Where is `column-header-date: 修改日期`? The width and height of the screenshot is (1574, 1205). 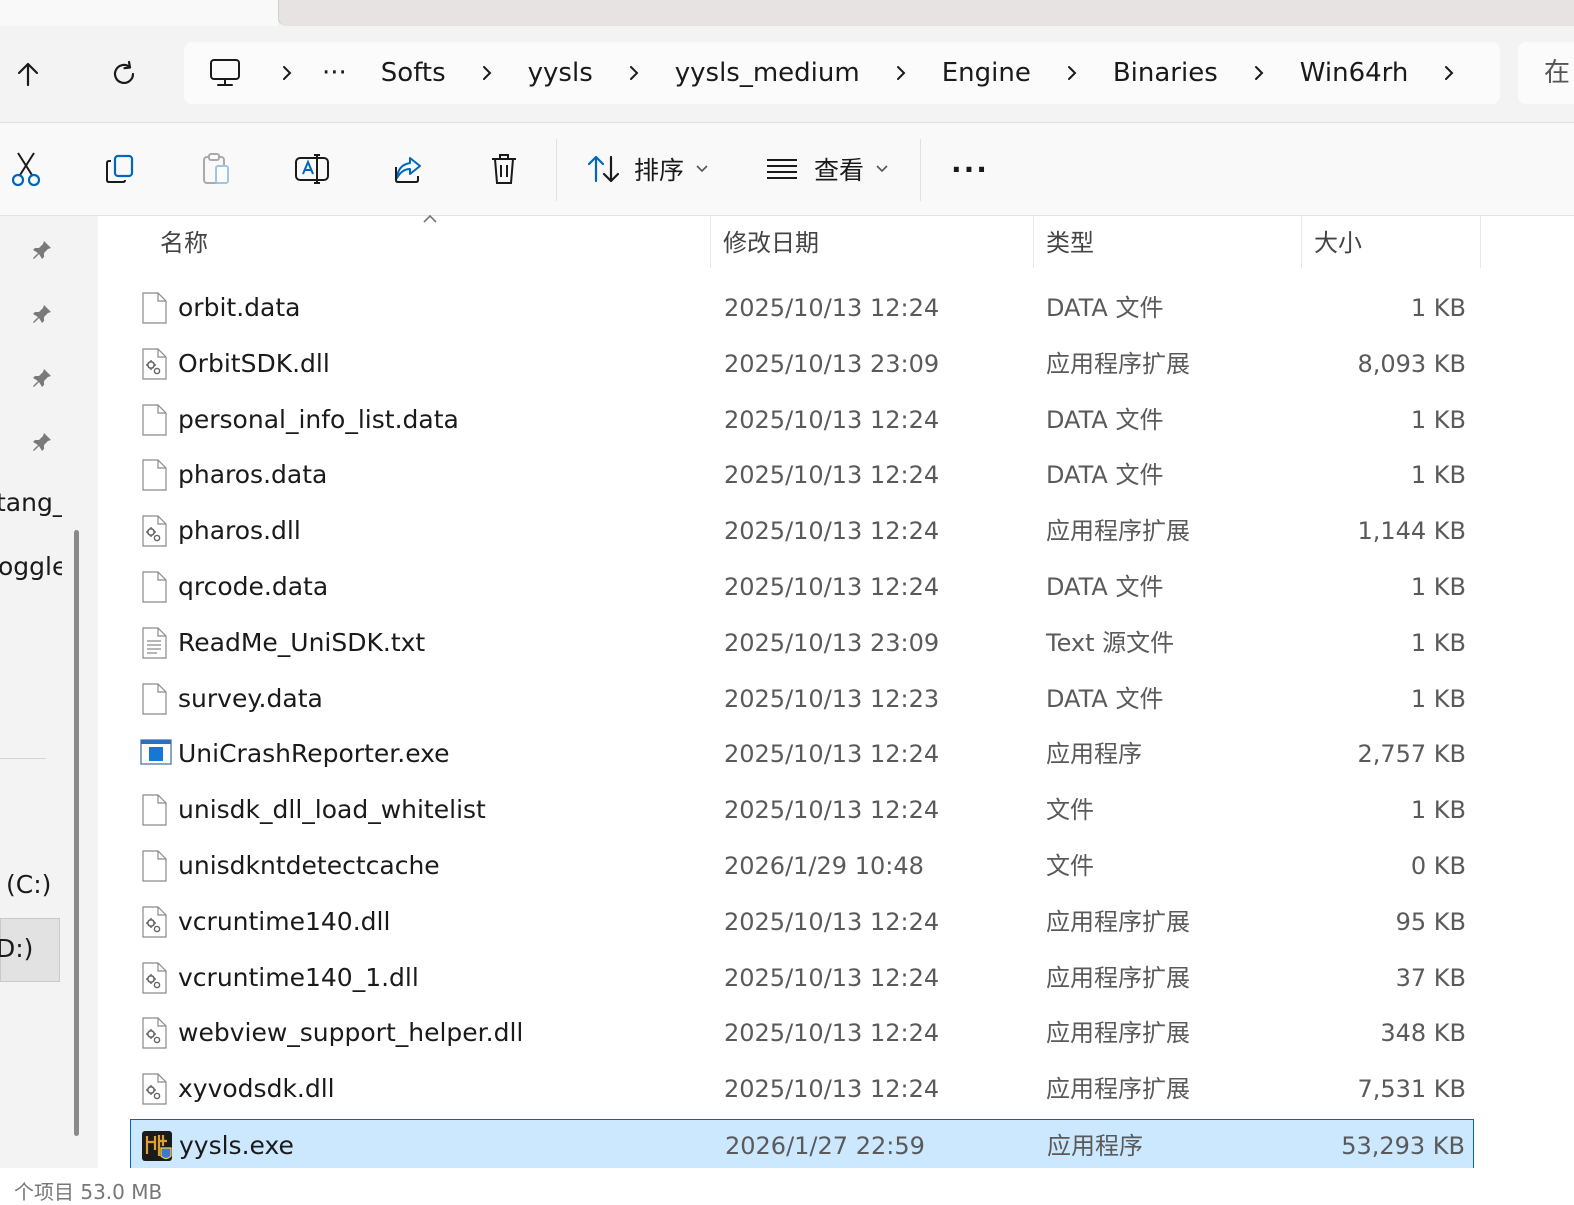 column-header-date: 修改日期 is located at coordinates (771, 243).